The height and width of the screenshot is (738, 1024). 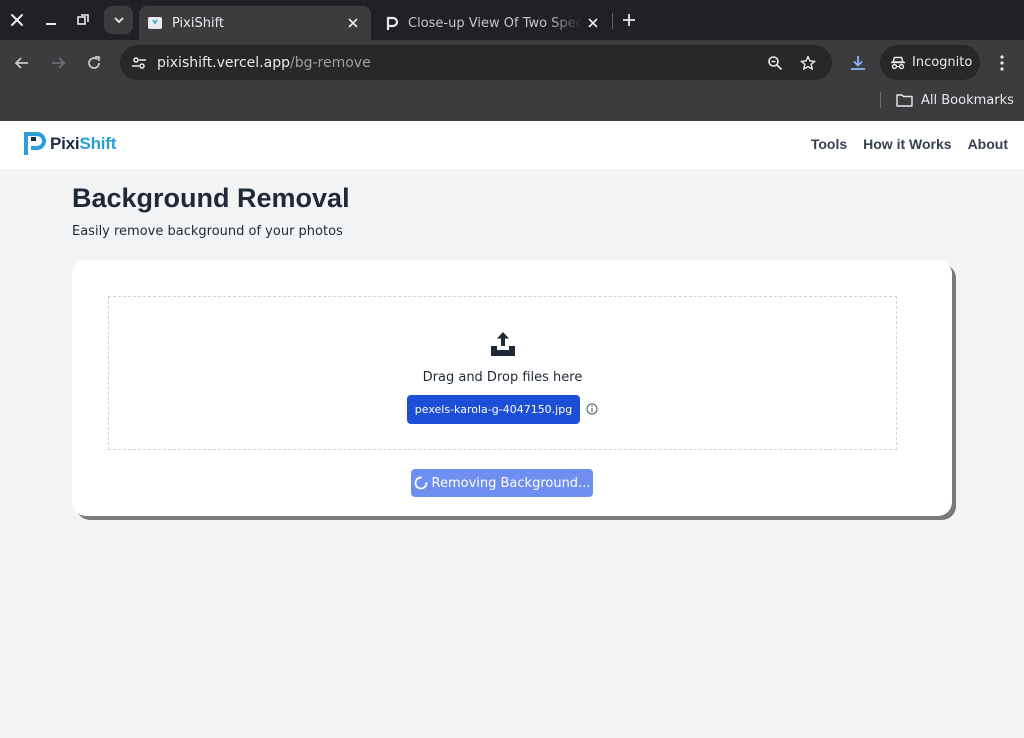 I want to click on tab-title: PixiShift, so click(x=198, y=23).